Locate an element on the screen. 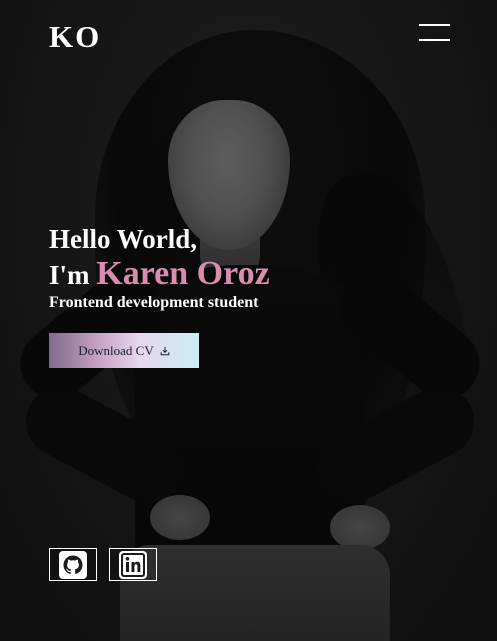 The height and width of the screenshot is (641, 497). intro-prefix: I'm is located at coordinates (69, 275).